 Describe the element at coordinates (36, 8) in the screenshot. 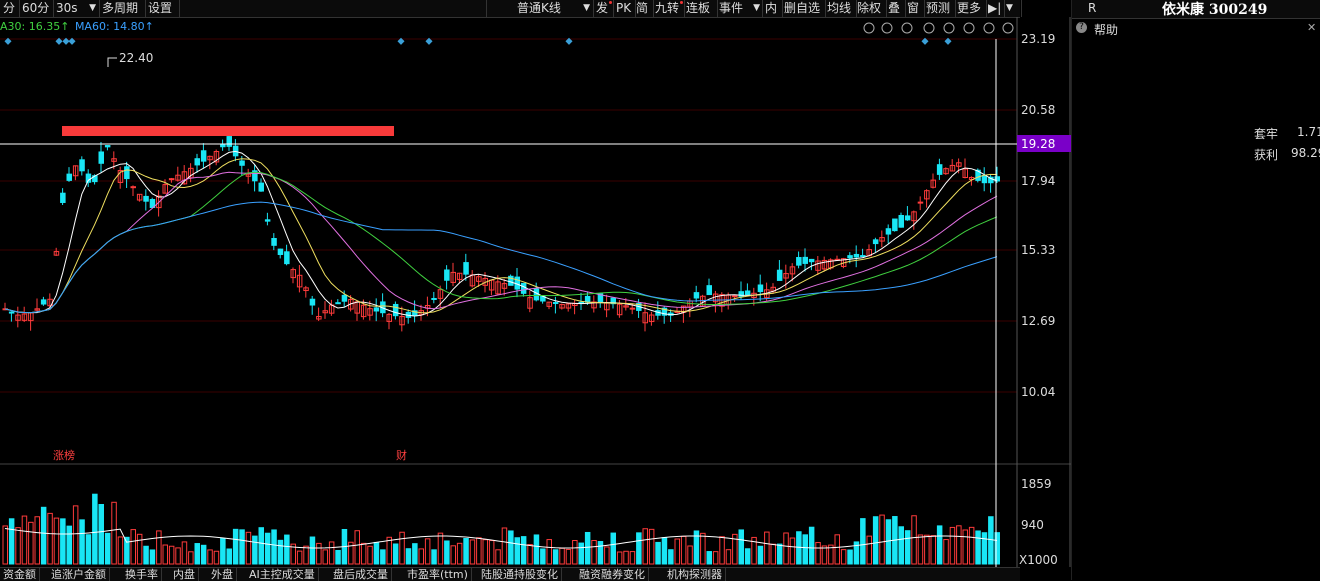

I see `period-60min-button: 60分` at that location.